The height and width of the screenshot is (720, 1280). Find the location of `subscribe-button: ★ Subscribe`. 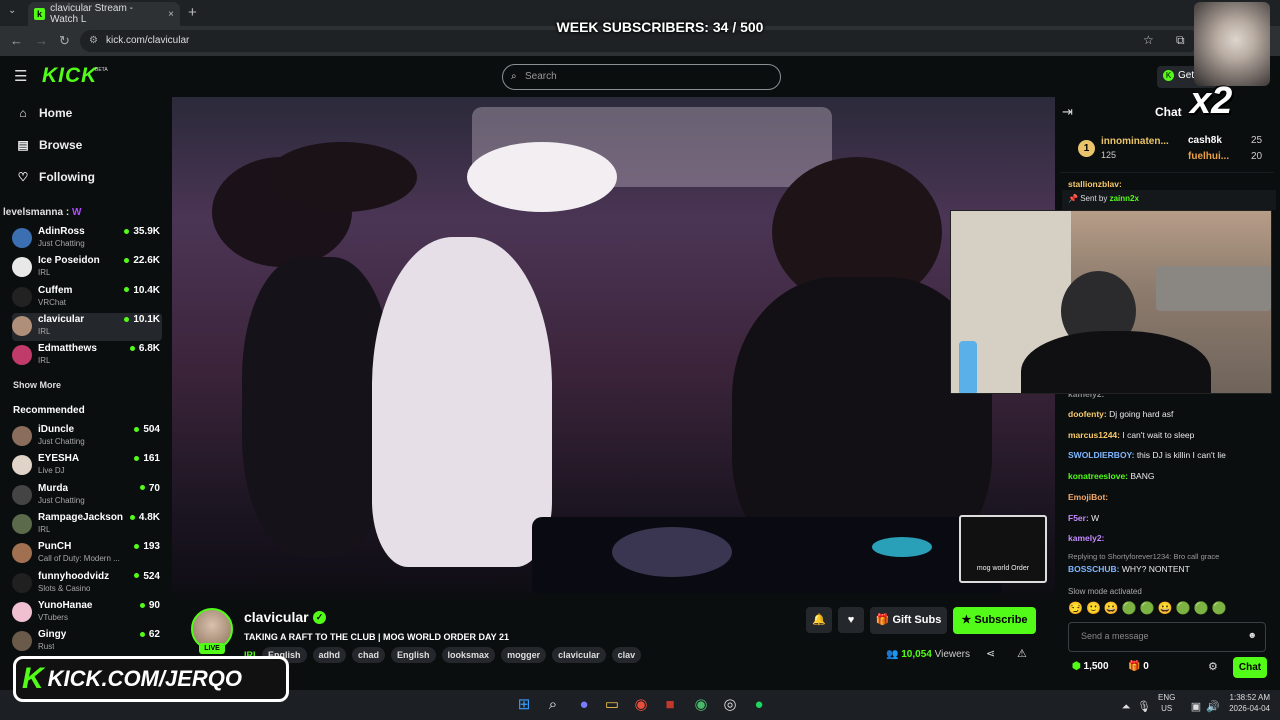

subscribe-button: ★ Subscribe is located at coordinates (994, 620).